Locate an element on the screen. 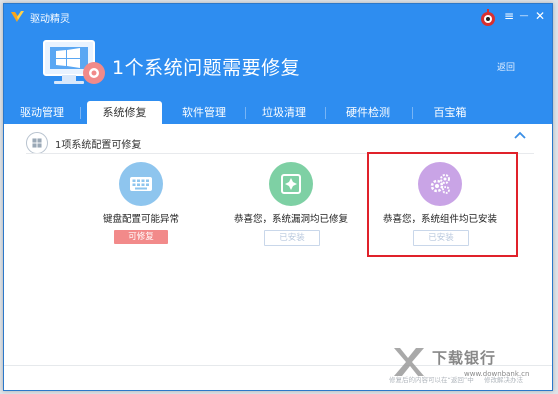 This screenshot has height=394, width=558. tab-software-management: 软件管理 is located at coordinates (204, 112).